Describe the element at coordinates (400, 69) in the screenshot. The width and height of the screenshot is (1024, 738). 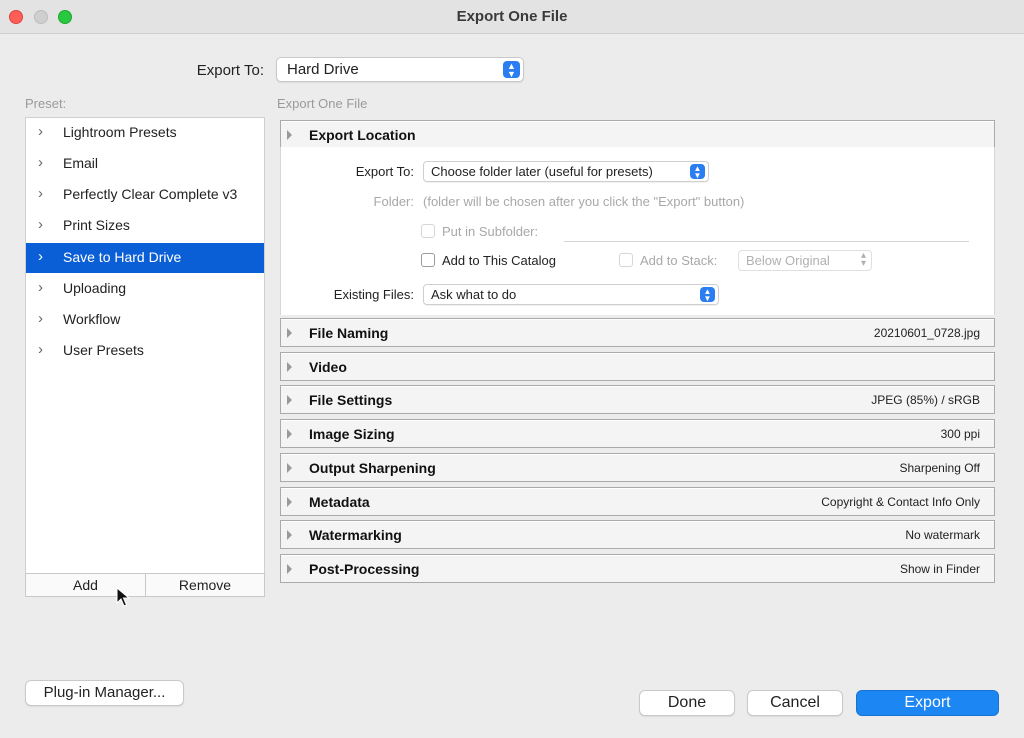
I see `export-to-select: Hard Drive ▲ ▼` at that location.